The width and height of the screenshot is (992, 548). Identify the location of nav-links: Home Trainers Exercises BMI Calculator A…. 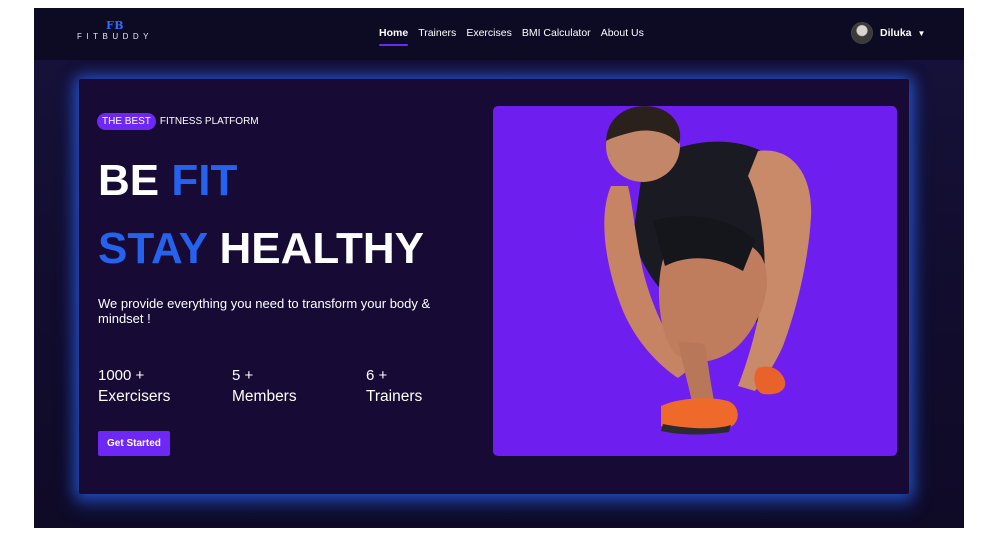
(511, 36).